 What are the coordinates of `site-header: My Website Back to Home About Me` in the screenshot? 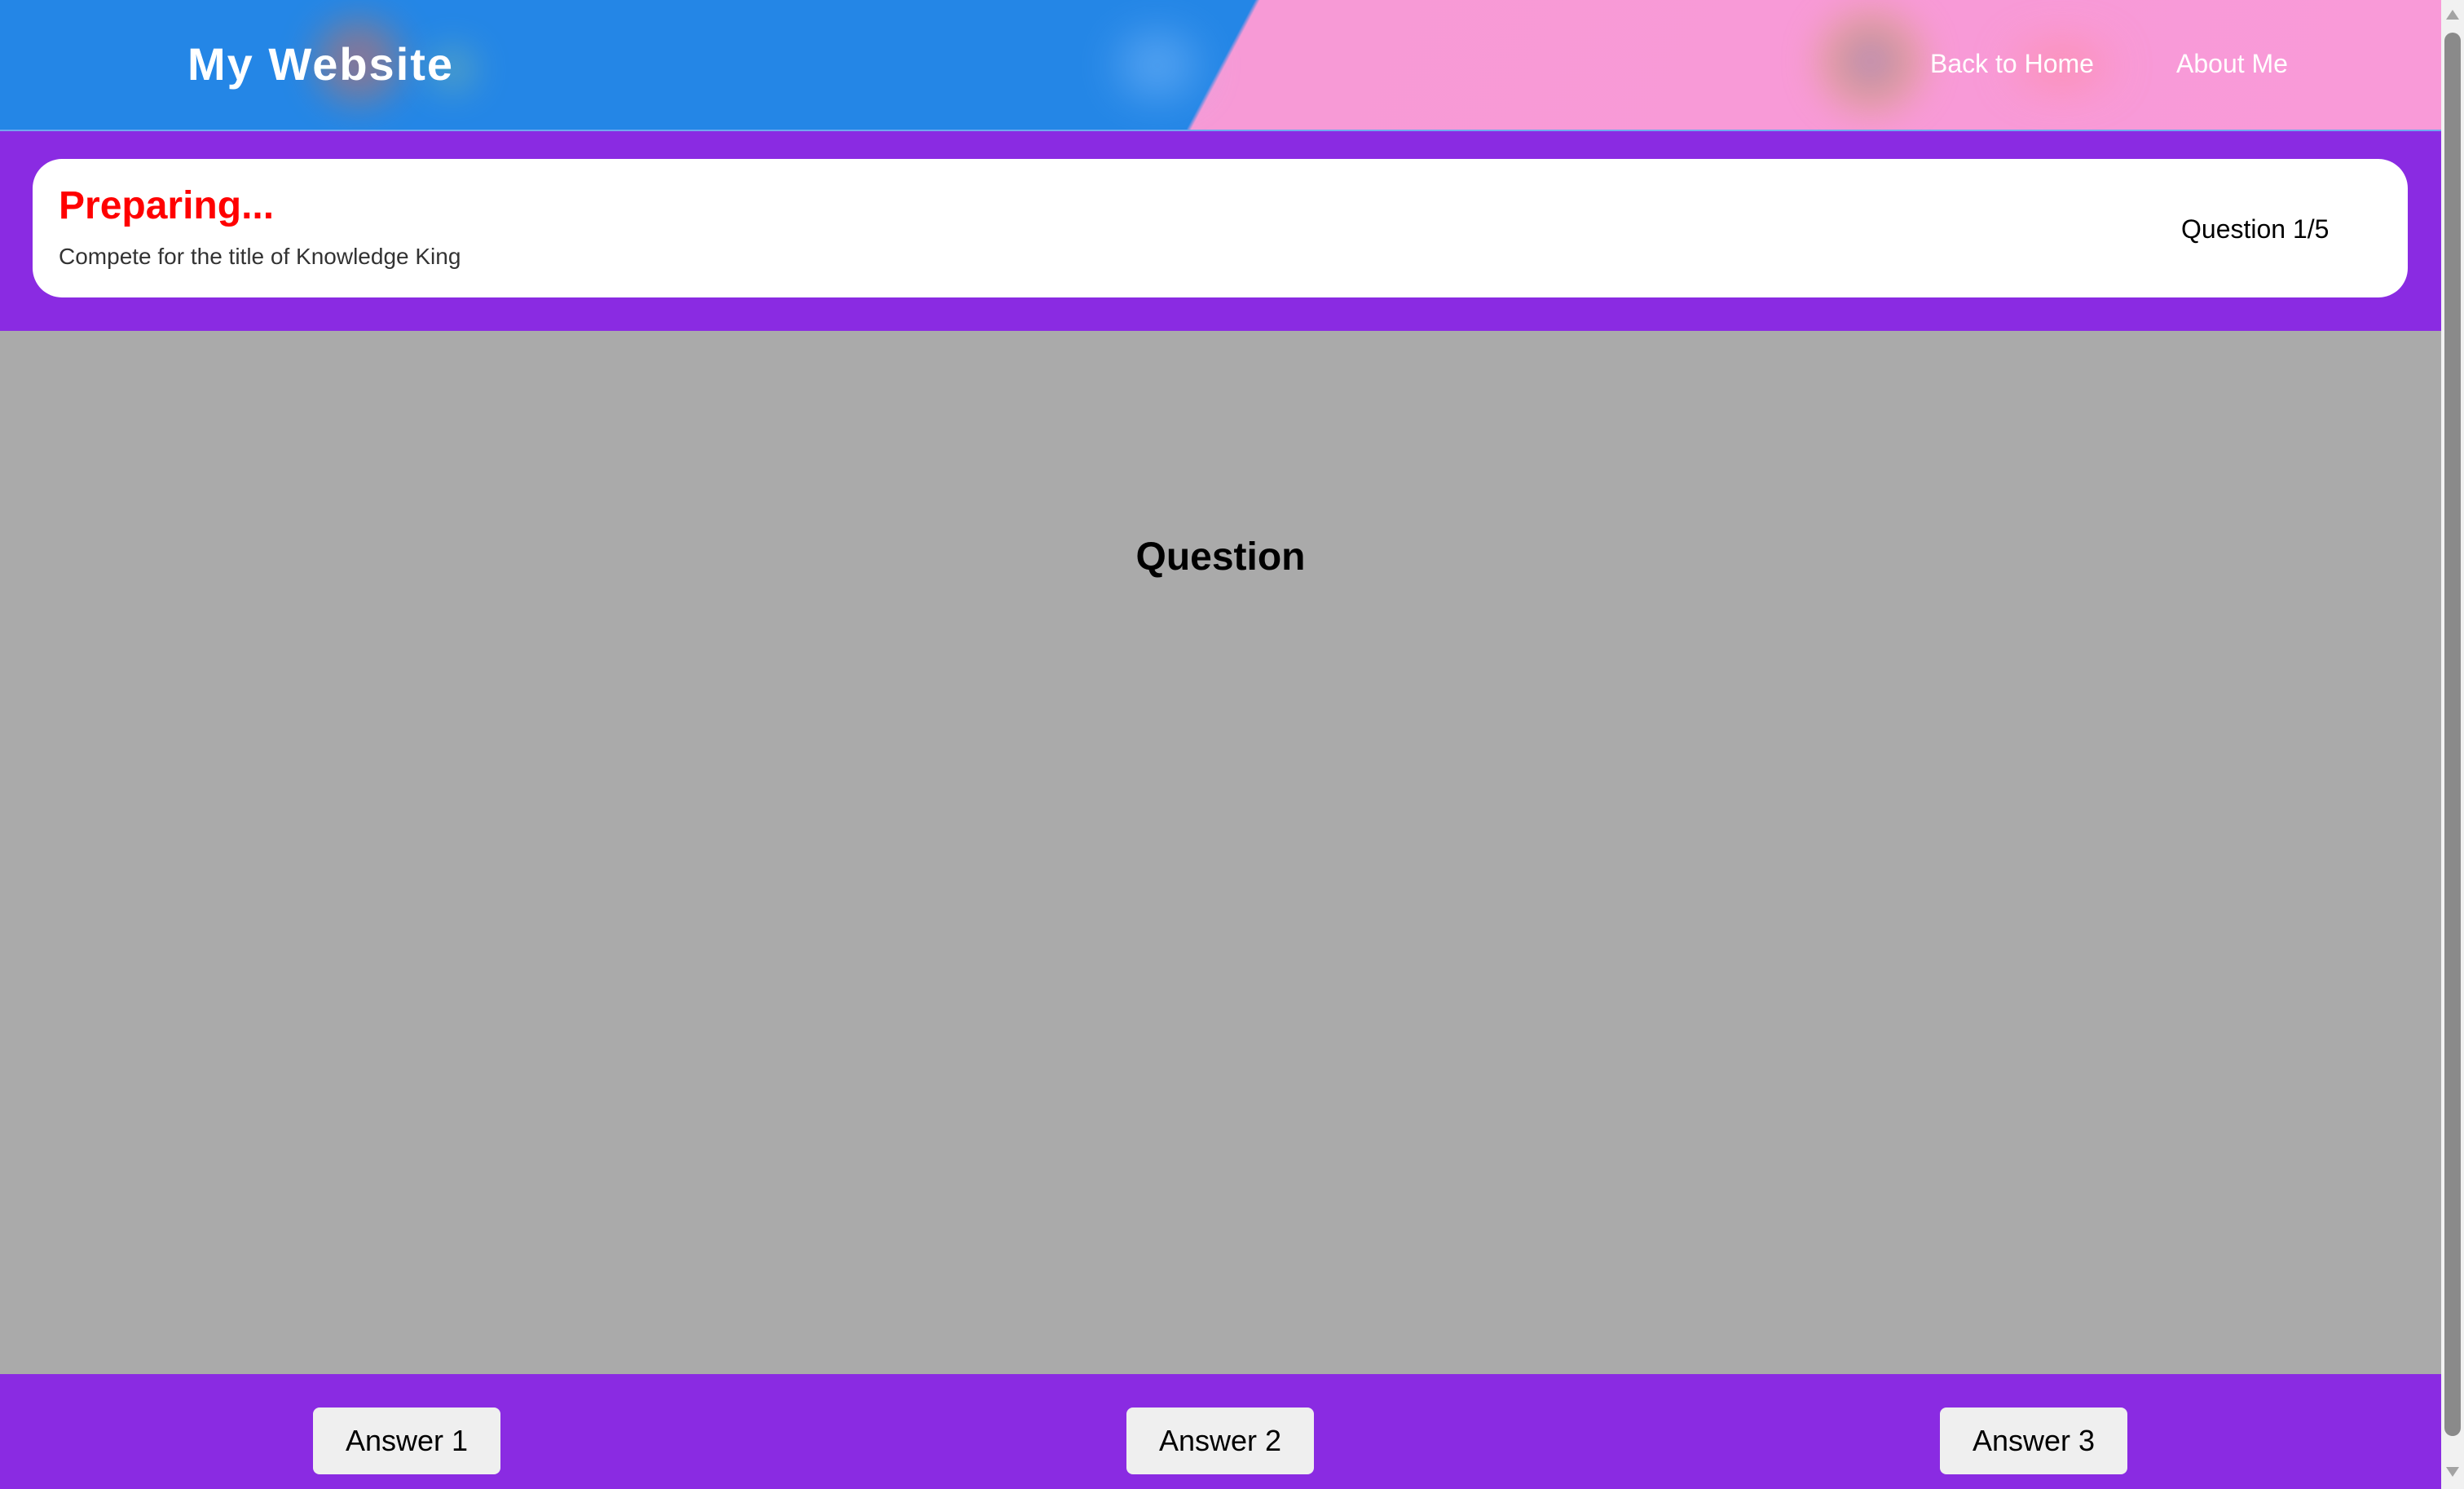 It's located at (1220, 65).